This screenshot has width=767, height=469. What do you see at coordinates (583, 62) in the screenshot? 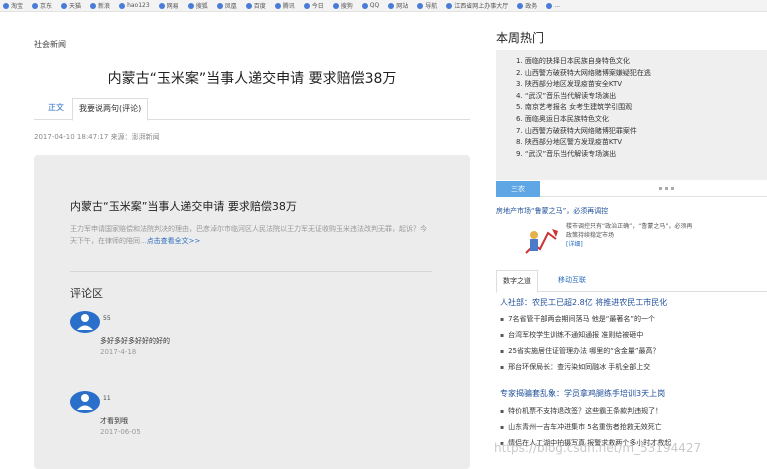
I see `hot-item: 1. 面临的抉择日本民族自身特色文化` at bounding box center [583, 62].